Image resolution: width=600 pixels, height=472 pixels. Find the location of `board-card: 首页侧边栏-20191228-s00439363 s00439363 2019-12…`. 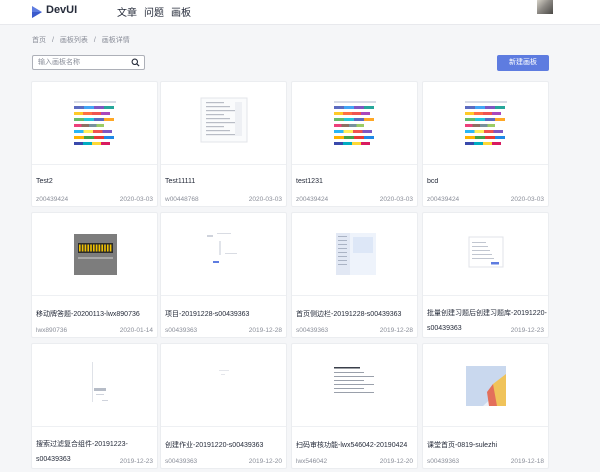

board-card: 首页侧边栏-20191228-s00439363 s00439363 2019-12… is located at coordinates (354, 275).